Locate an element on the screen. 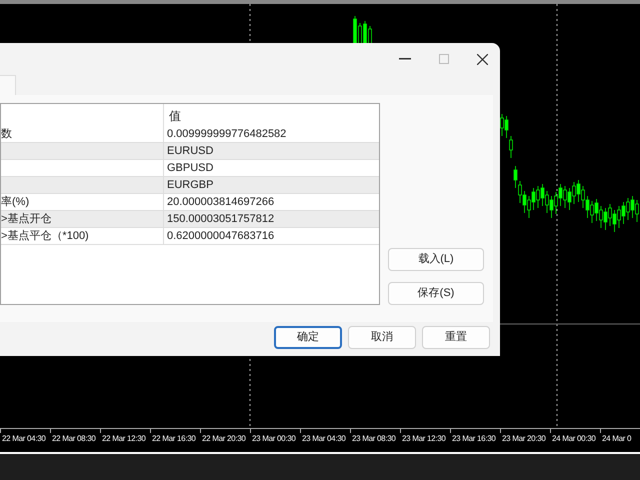 This screenshot has width=640, height=480. table-cell-text: >基点平仓（*100) is located at coordinates (45, 236).